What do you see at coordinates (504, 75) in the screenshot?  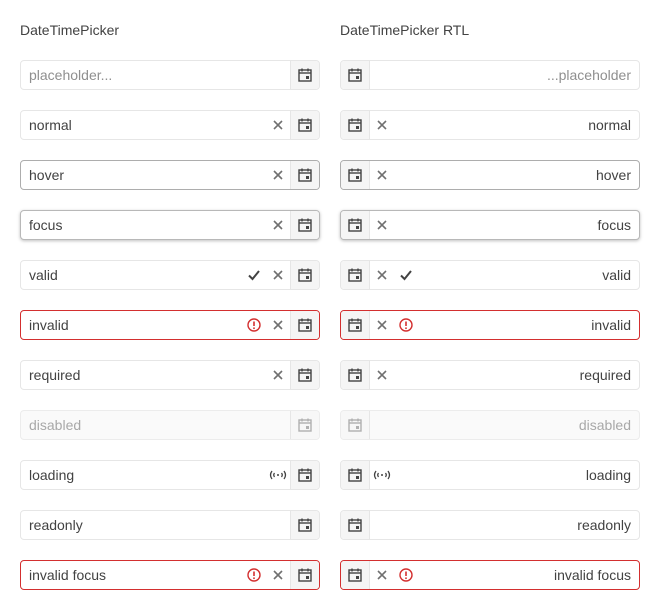 I see `datetime-input: ...placeholder` at bounding box center [504, 75].